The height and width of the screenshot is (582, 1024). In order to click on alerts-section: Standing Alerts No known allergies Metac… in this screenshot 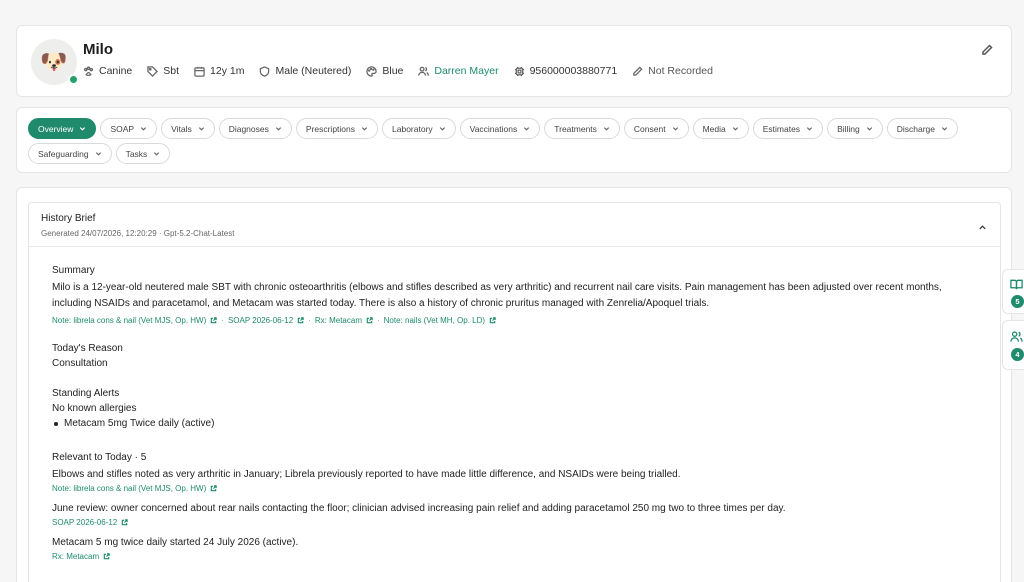, I will do `click(512, 408)`.